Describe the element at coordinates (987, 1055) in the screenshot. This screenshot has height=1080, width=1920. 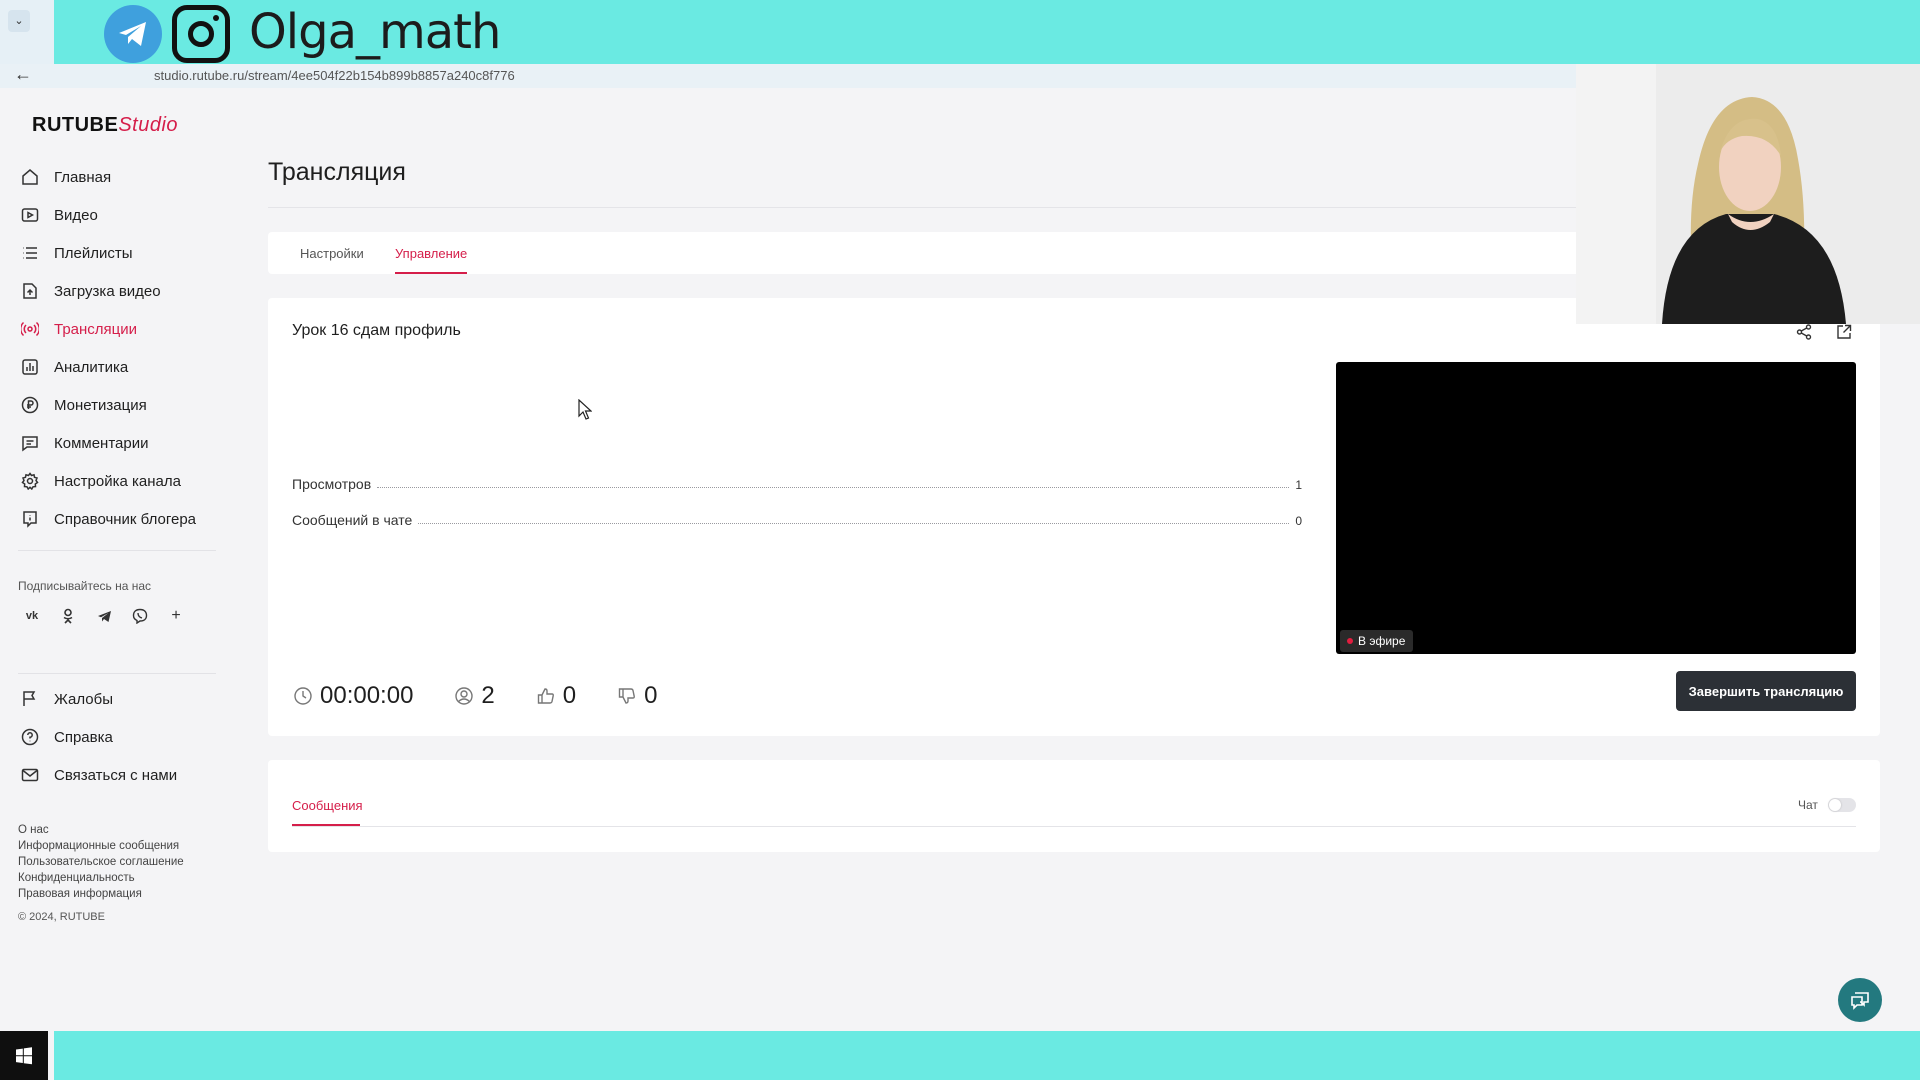
I see `bottom-overlay-banner` at that location.